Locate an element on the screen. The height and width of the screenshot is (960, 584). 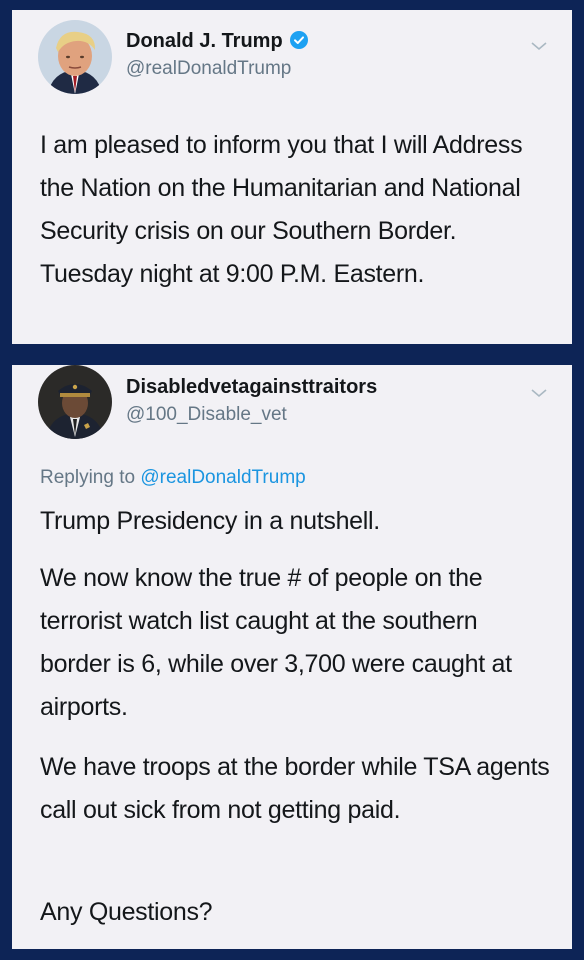
display-name-text: Donald J. Trump is located at coordinates (204, 41).